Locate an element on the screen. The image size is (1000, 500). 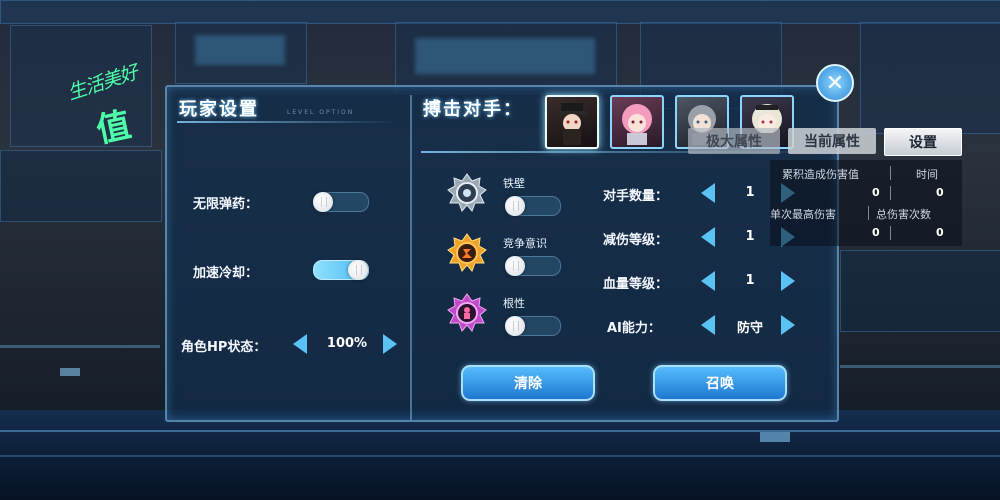
opponent-count-label: 对手数量： is located at coordinates (636, 196).